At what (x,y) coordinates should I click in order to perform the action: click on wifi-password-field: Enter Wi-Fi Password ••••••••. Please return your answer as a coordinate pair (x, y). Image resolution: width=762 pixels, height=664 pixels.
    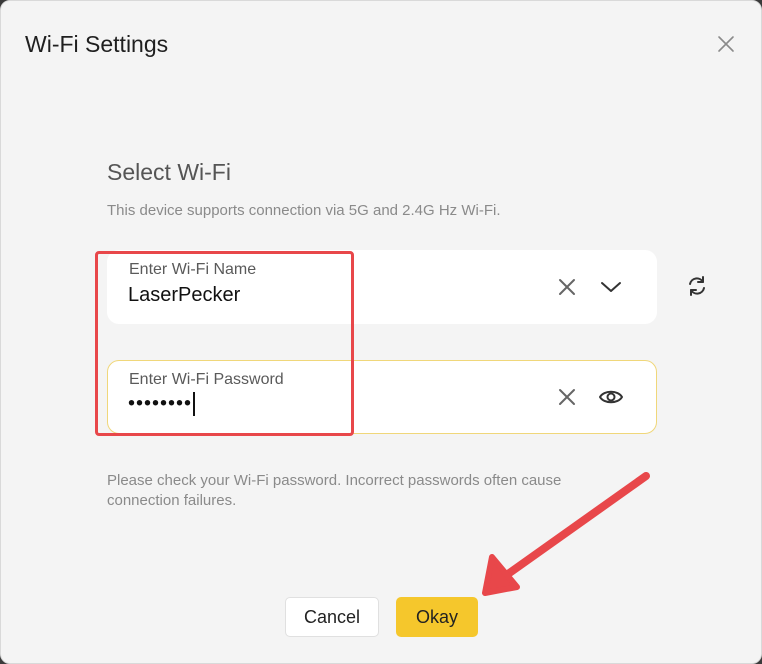
    Looking at the image, I should click on (382, 397).